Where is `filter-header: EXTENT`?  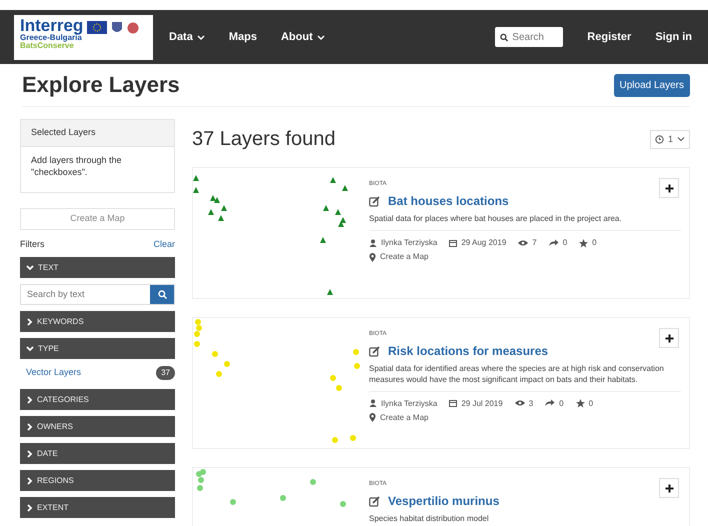 filter-header: EXTENT is located at coordinates (97, 507).